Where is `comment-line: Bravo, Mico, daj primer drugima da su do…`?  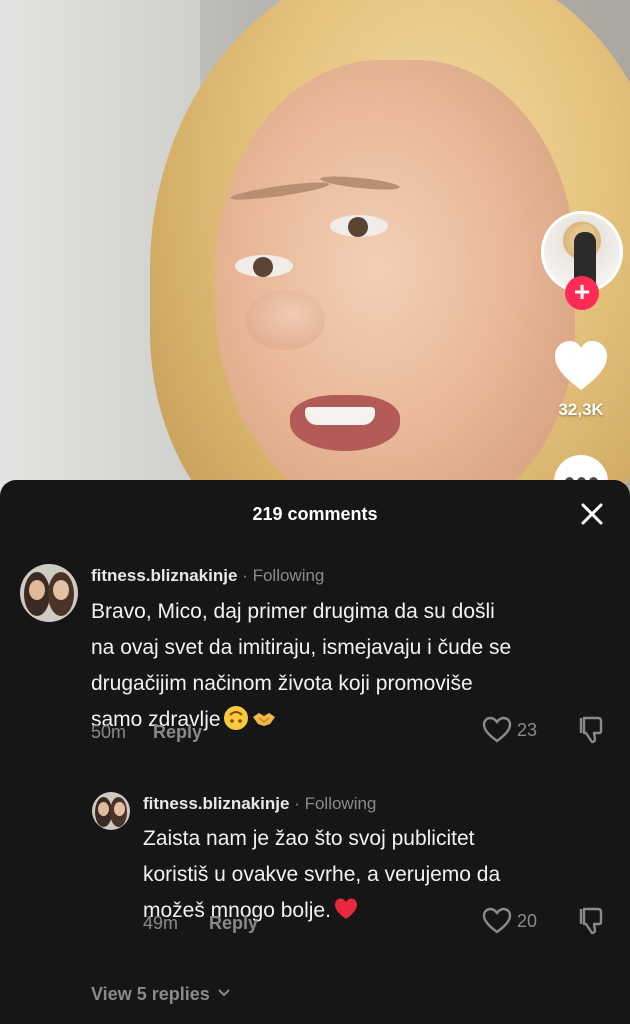 comment-line: Bravo, Mico, daj primer drugima da su do… is located at coordinates (293, 611).